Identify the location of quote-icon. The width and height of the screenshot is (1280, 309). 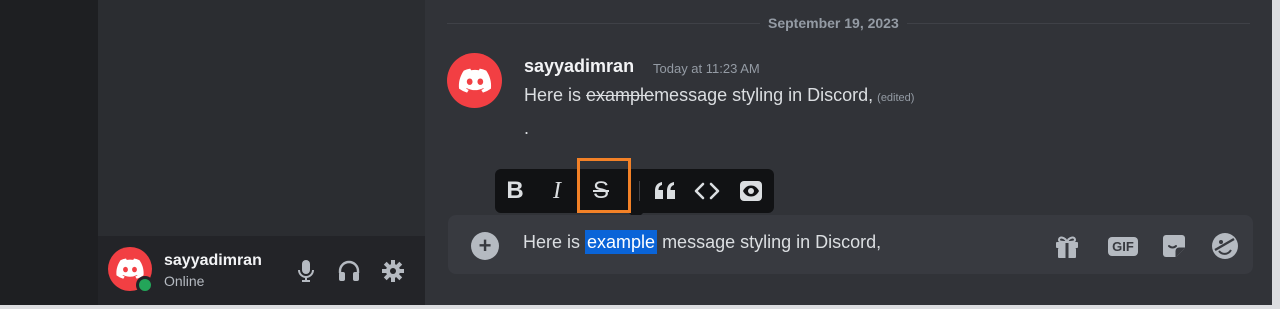
(665, 191).